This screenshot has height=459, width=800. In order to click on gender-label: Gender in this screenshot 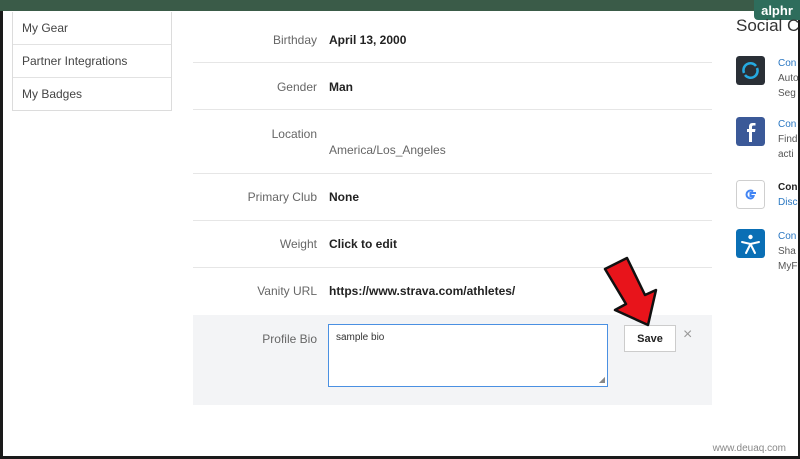, I will do `click(296, 87)`.